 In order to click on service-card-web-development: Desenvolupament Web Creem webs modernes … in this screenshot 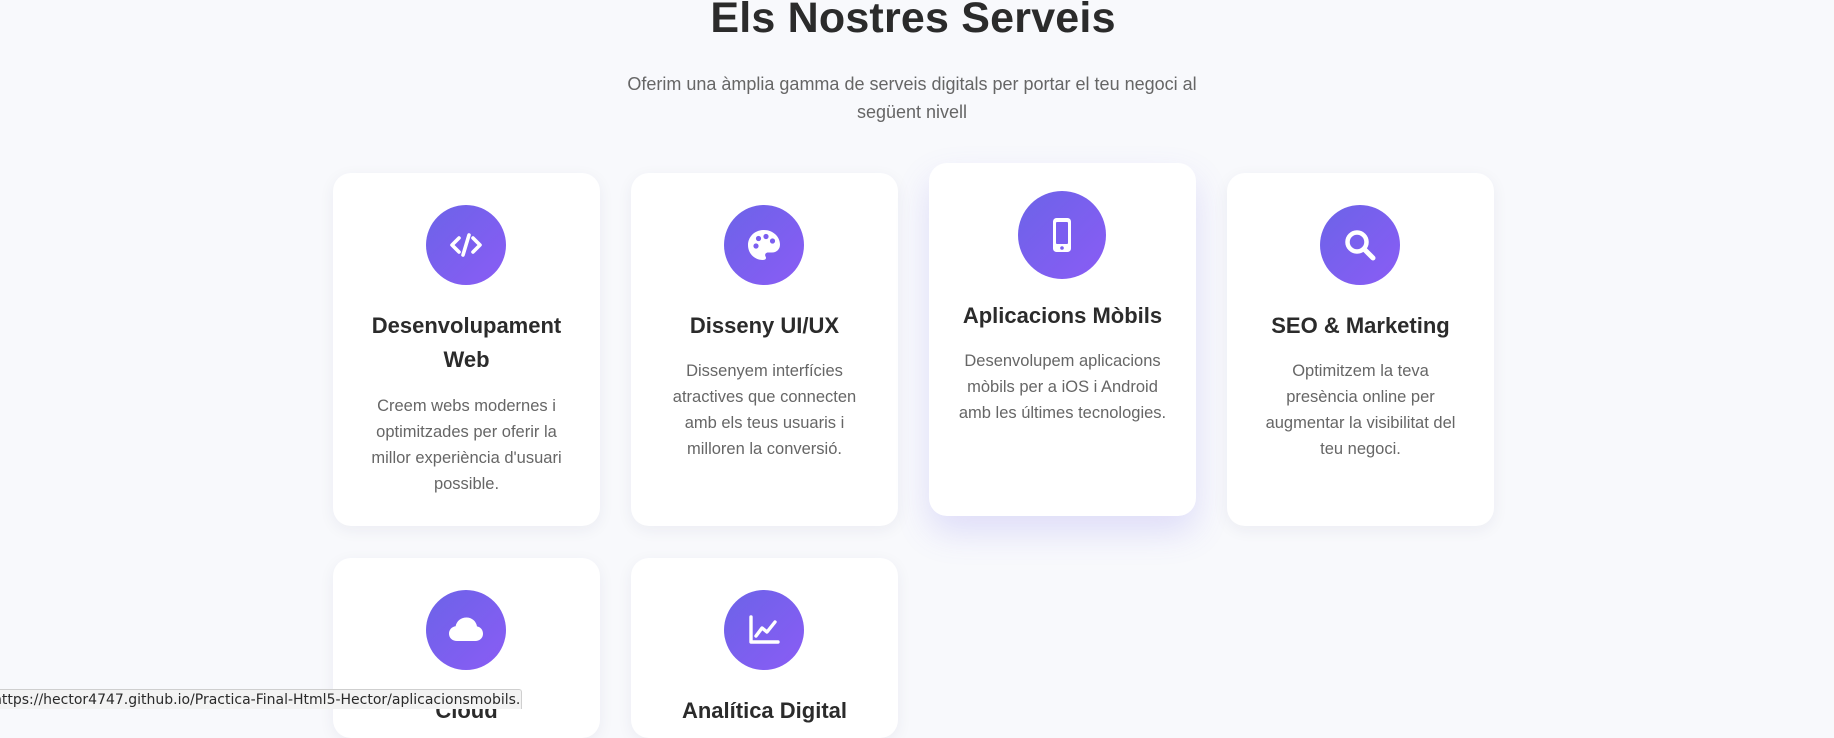, I will do `click(466, 349)`.